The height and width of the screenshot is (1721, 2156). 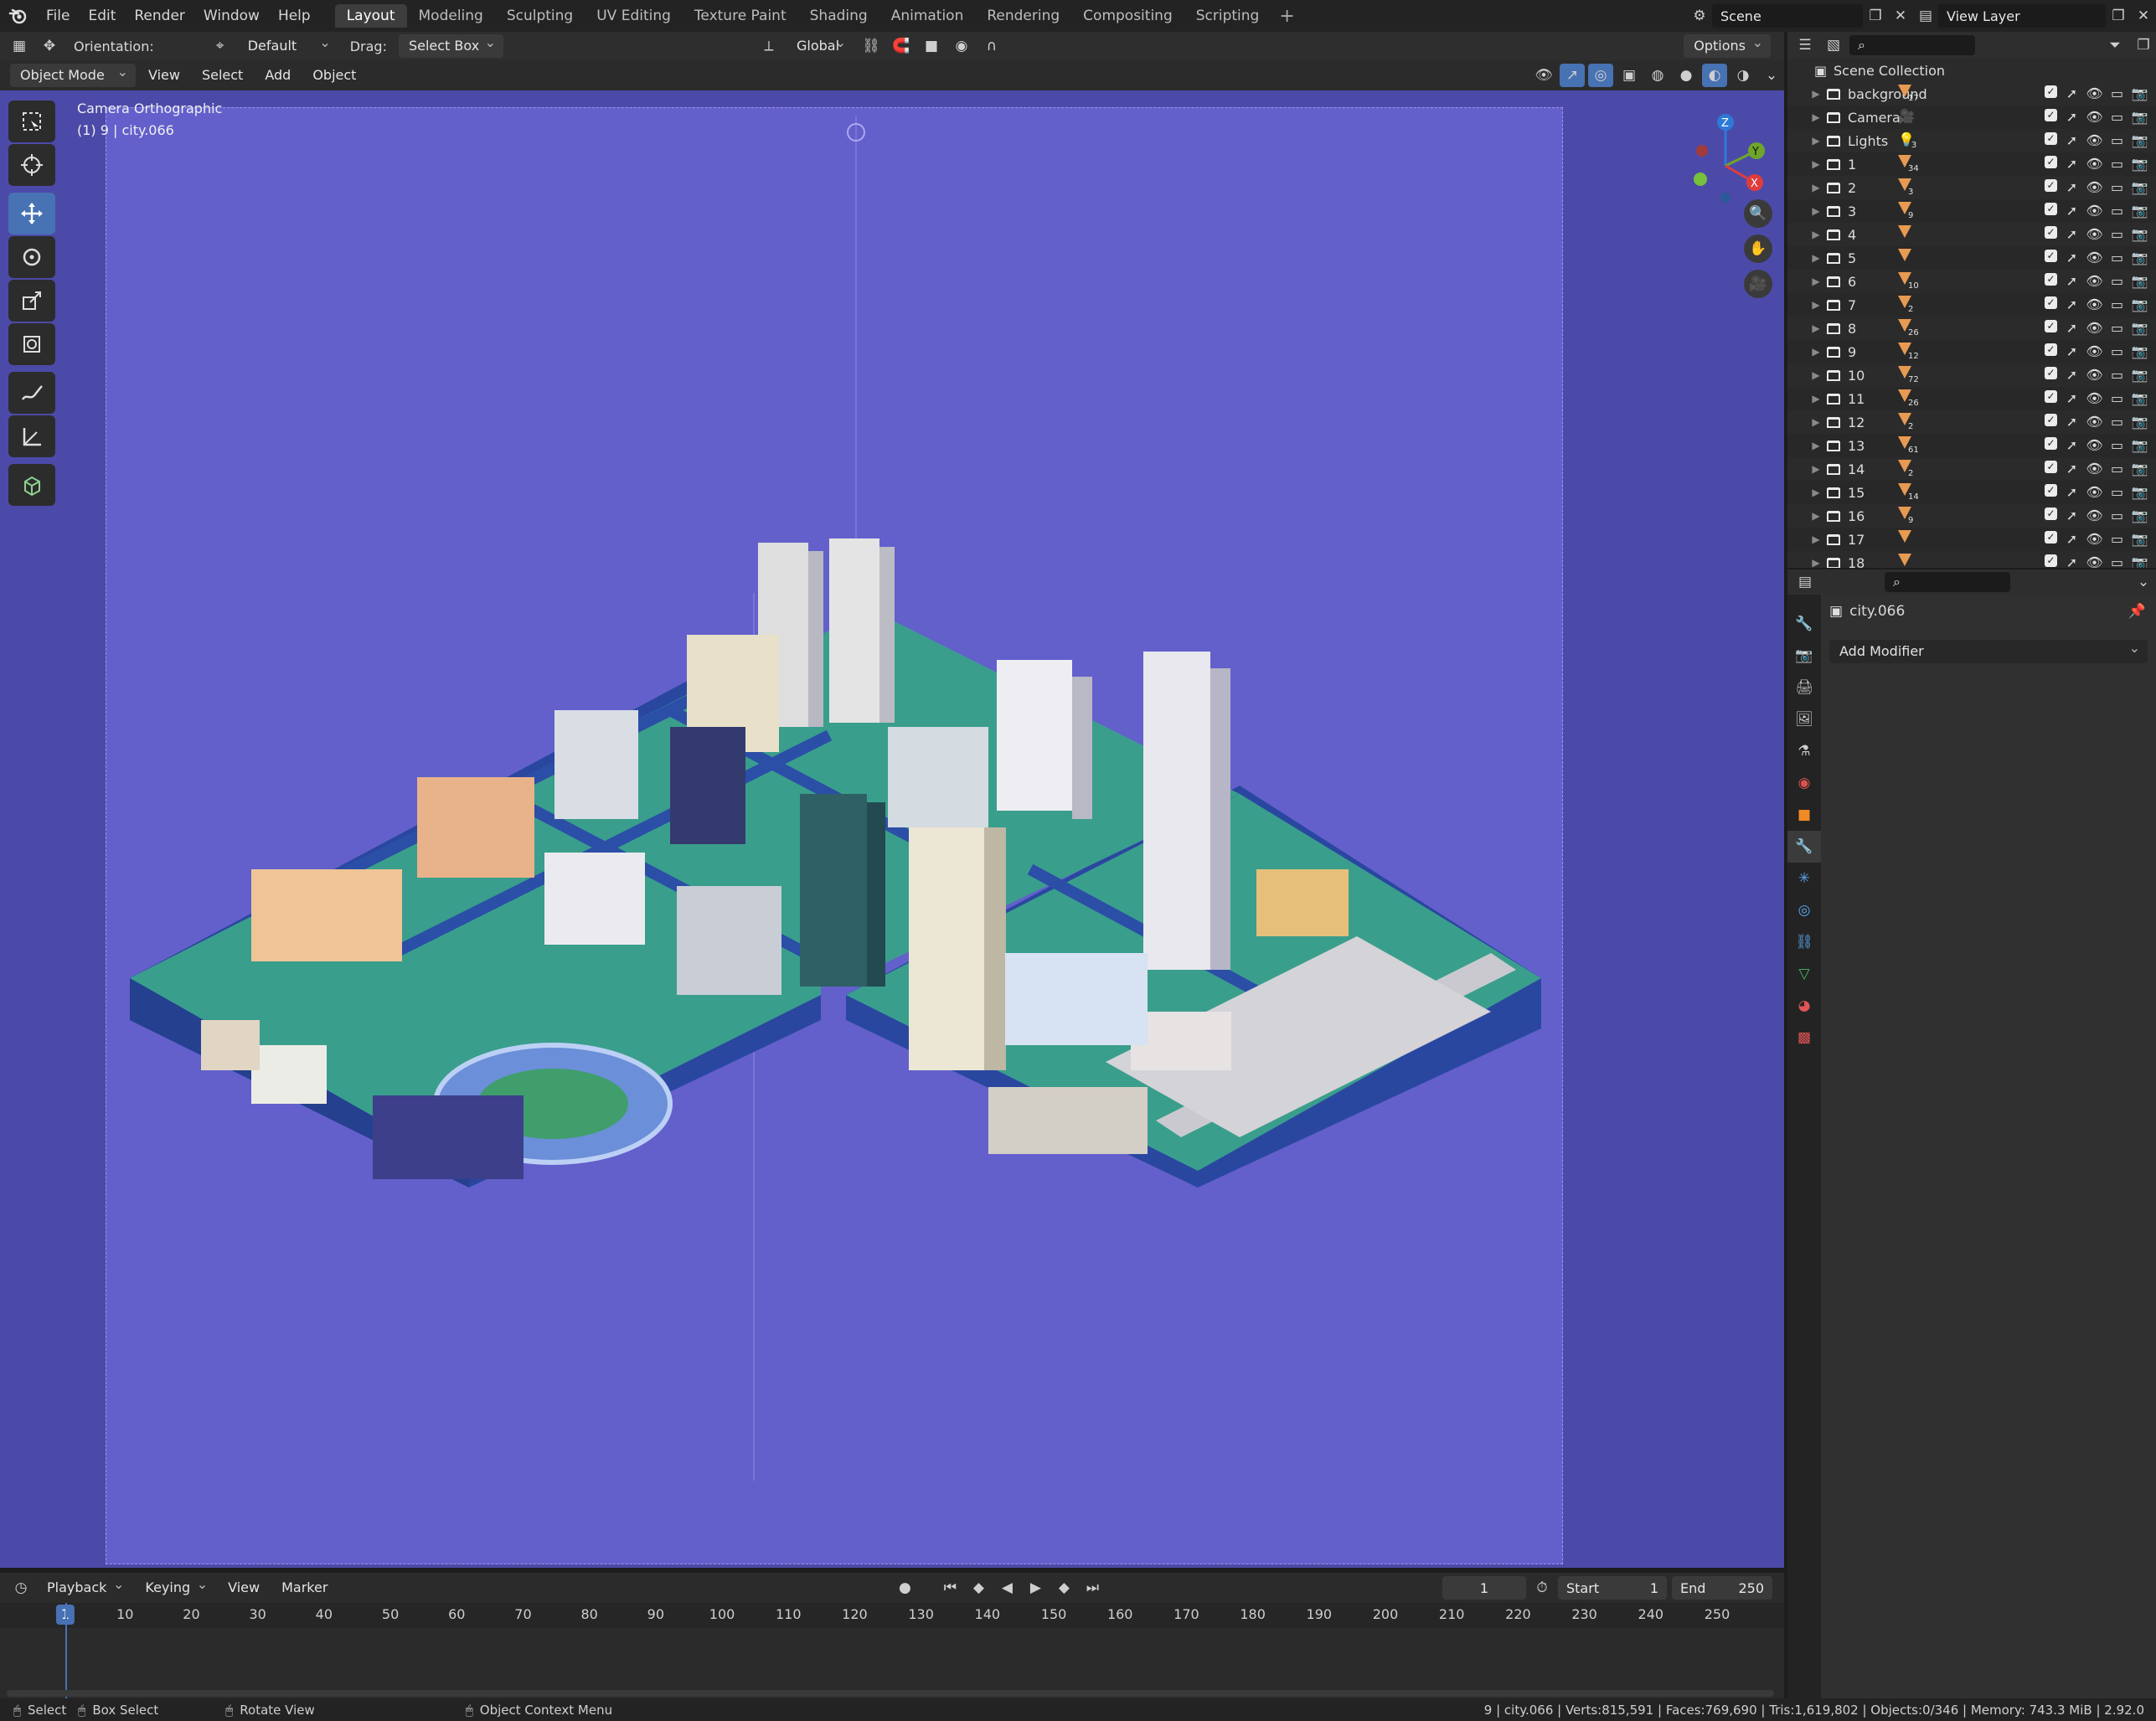 I want to click on outliner-row: ▶ Camera 🎥 ✓ ➚ 👁 ▭ 📷, so click(x=1972, y=117).